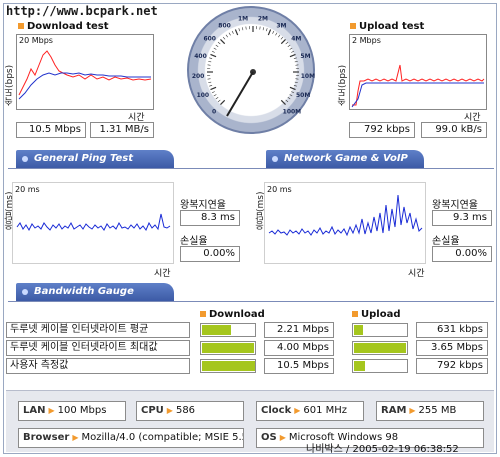 The image size is (500, 457). What do you see at coordinates (343, 85) in the screenshot?
I see `upload-ylabel: 속도(bps)` at bounding box center [343, 85].